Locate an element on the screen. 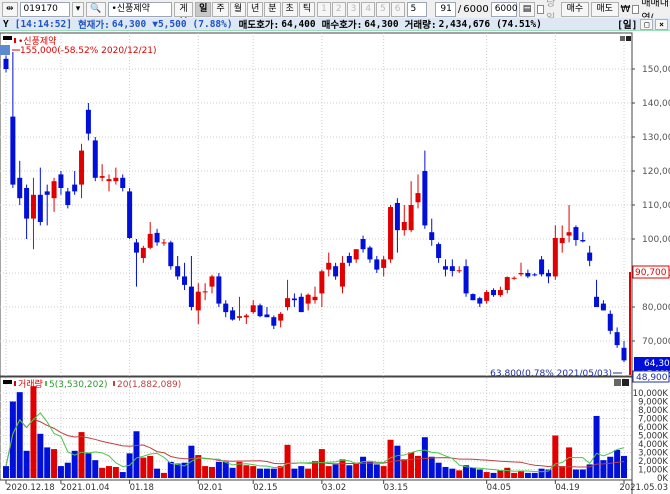  price-tick-label: 130,000 is located at coordinates (656, 138).